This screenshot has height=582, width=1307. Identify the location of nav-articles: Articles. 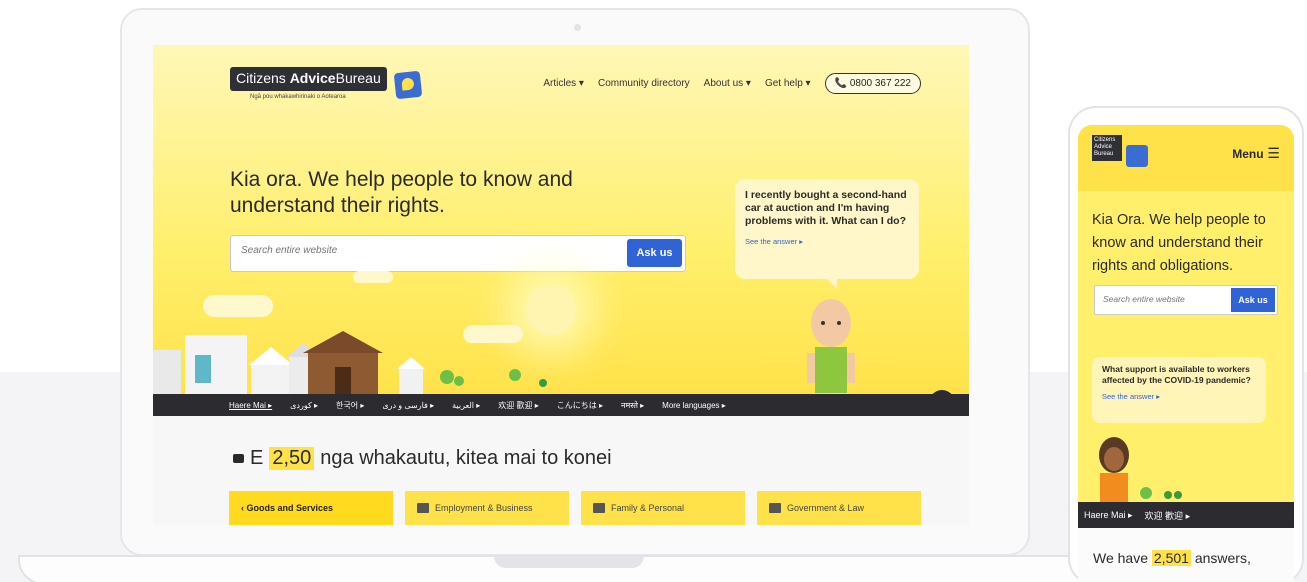
(563, 83).